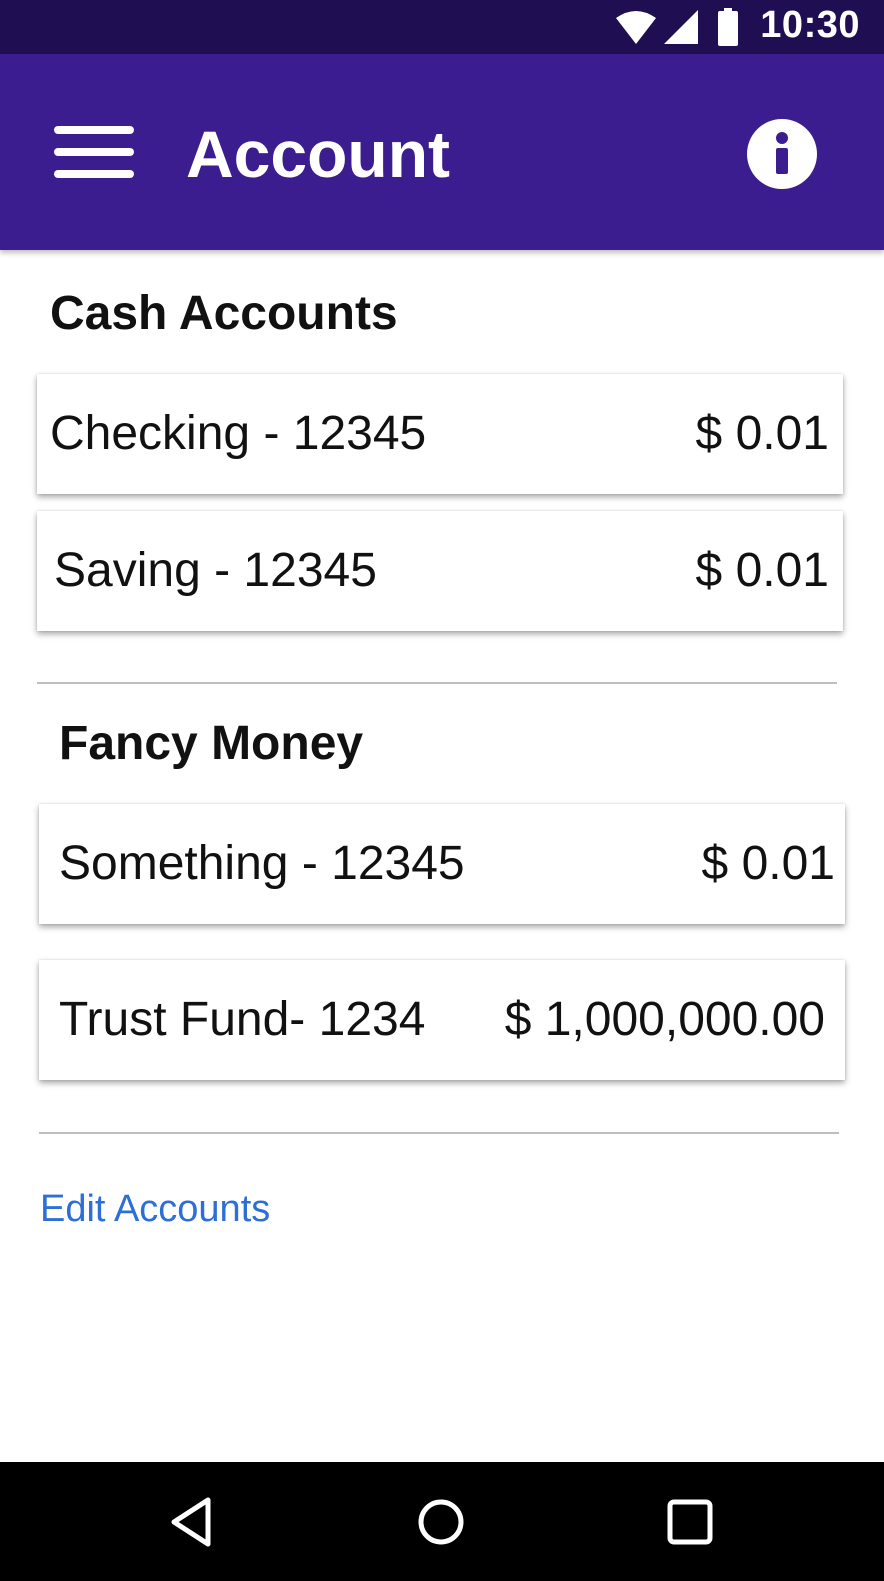 The width and height of the screenshot is (884, 1581). I want to click on system-nav-bar, so click(442, 1521).